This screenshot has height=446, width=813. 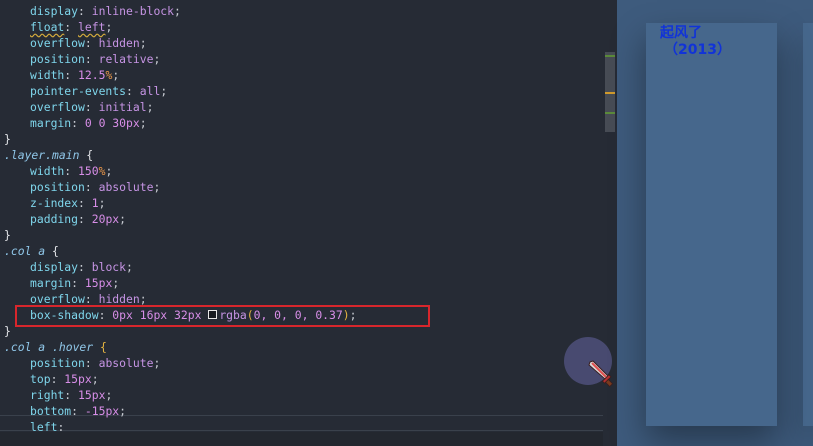 What do you see at coordinates (47, 27) in the screenshot?
I see `code-token: float` at bounding box center [47, 27].